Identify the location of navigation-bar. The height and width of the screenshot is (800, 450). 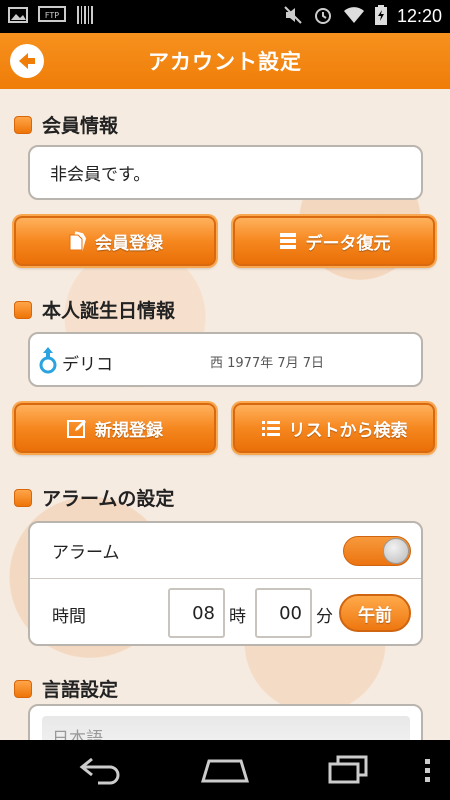
(225, 770).